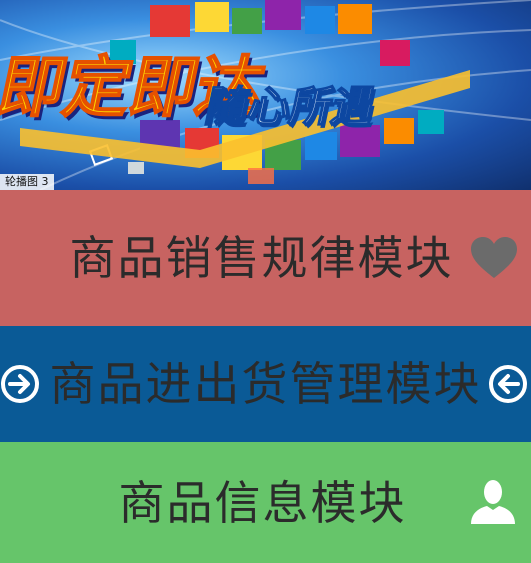 The image size is (531, 563). What do you see at coordinates (27, 182) in the screenshot?
I see `carousel-caption: 轮播图 3` at bounding box center [27, 182].